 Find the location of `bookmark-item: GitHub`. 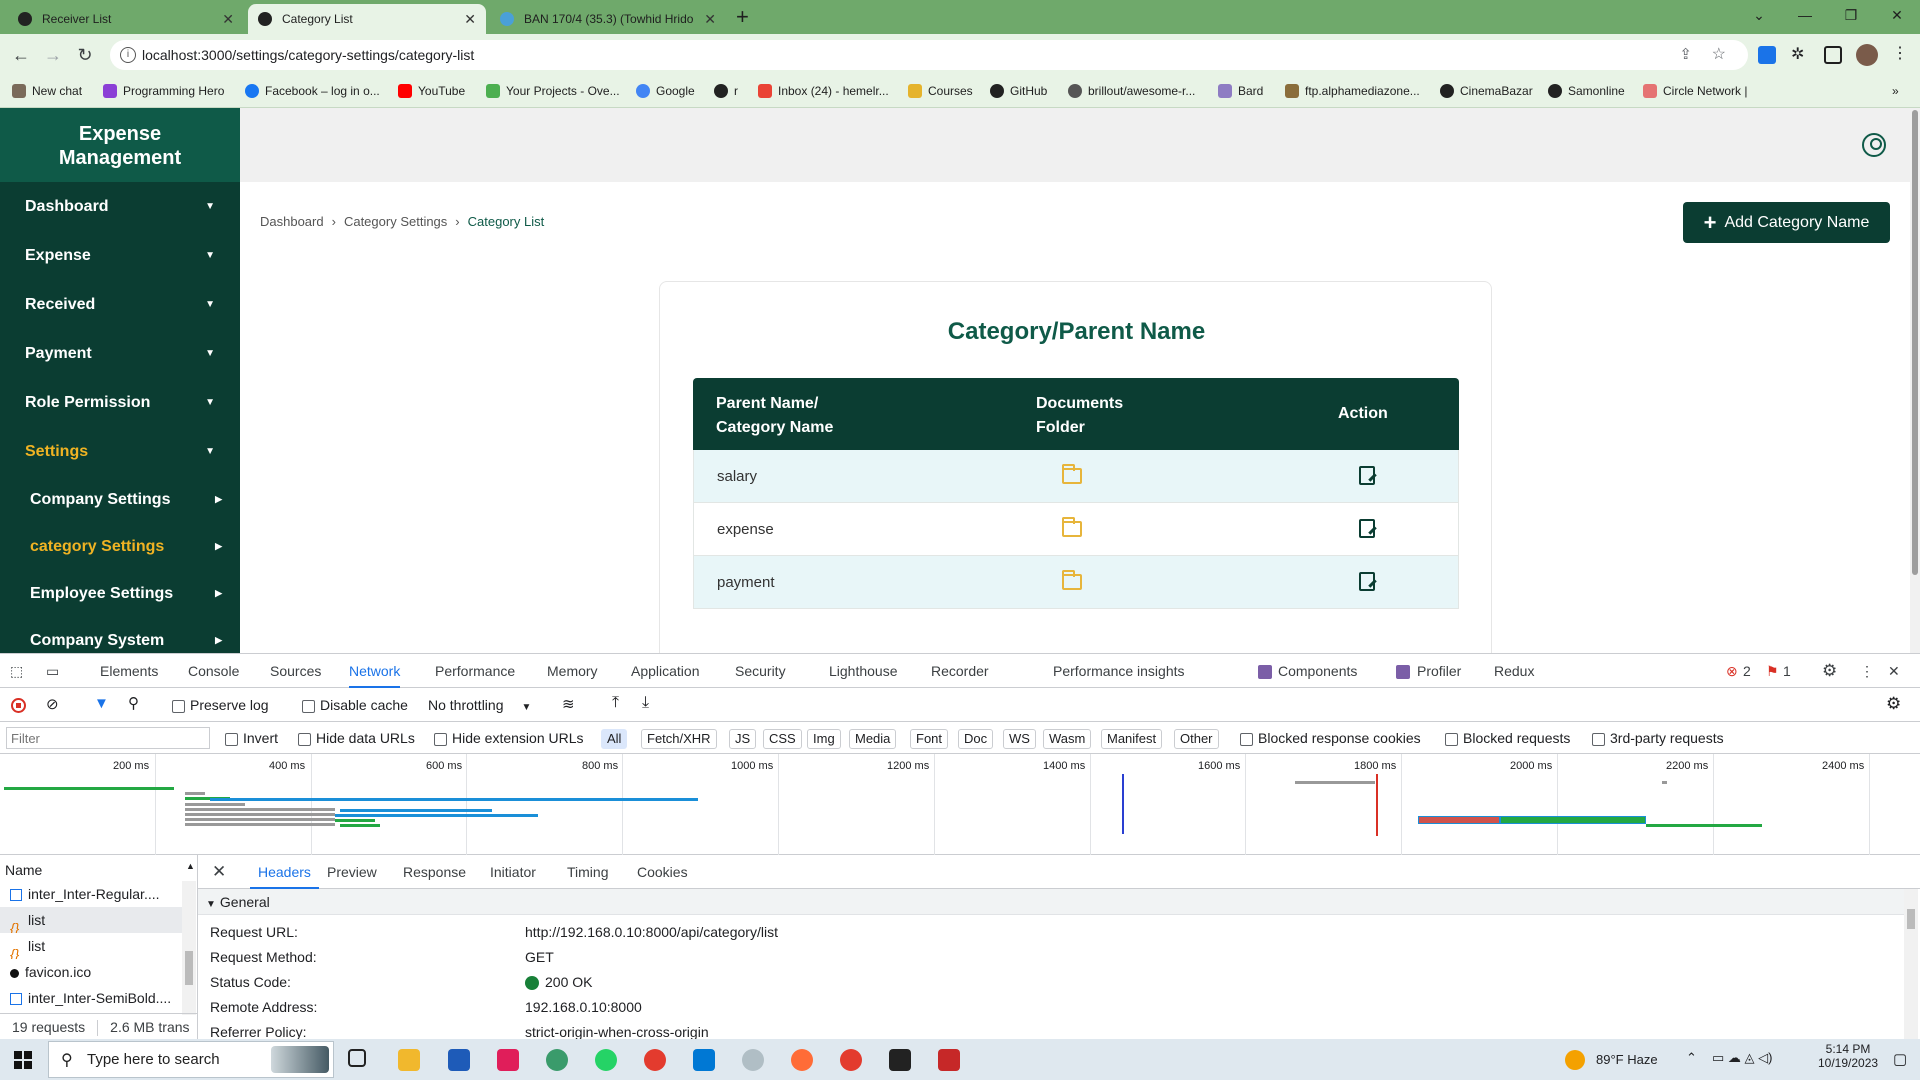

bookmark-item: GitHub is located at coordinates (1018, 91).